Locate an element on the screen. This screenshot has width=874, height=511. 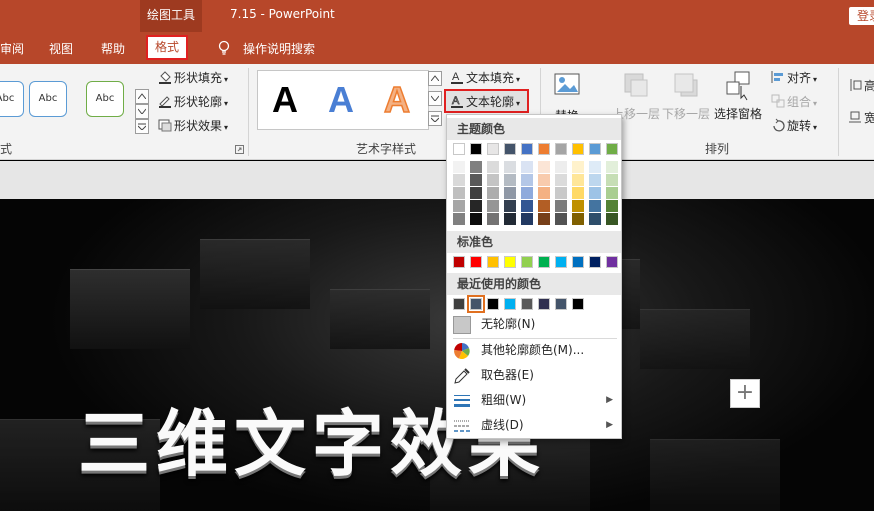
selection-pane-button: 选择窗格 is located at coordinates (738, 96).